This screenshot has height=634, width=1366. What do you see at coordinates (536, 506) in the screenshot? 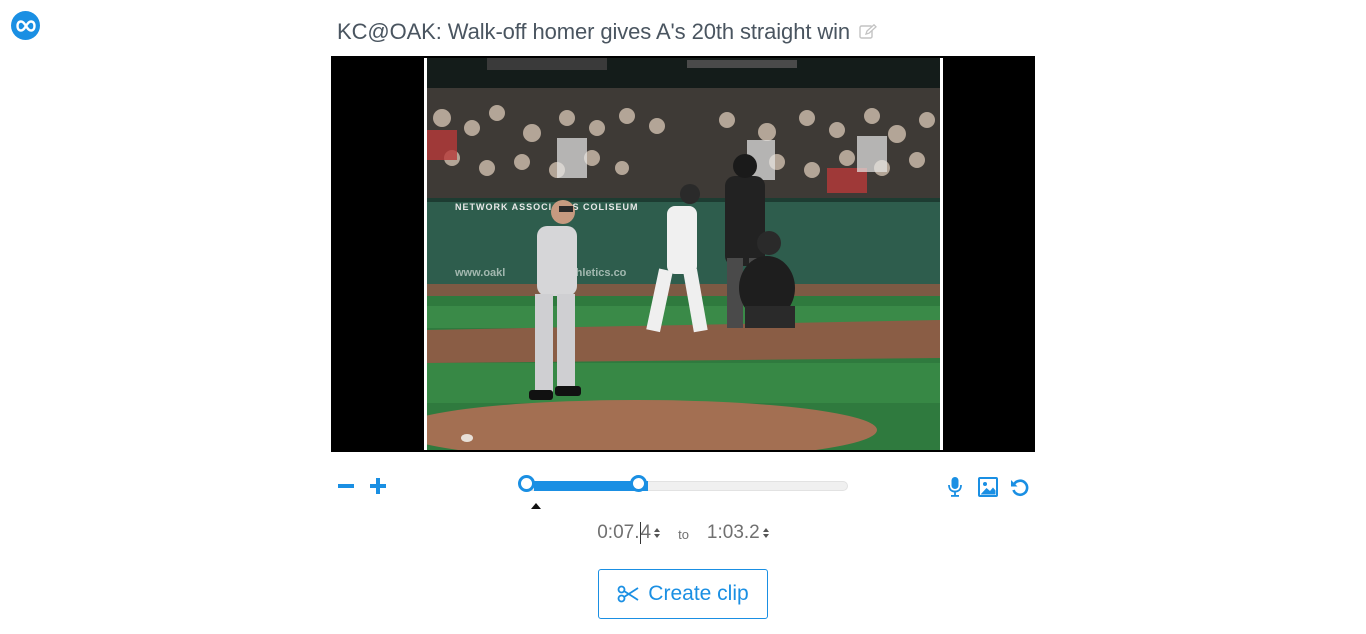
I see `playhead-marker` at bounding box center [536, 506].